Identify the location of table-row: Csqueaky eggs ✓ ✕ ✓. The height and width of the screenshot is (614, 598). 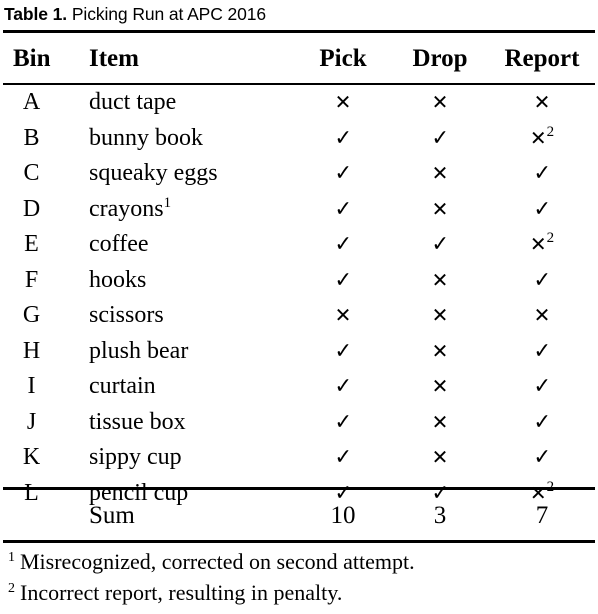
(299, 174).